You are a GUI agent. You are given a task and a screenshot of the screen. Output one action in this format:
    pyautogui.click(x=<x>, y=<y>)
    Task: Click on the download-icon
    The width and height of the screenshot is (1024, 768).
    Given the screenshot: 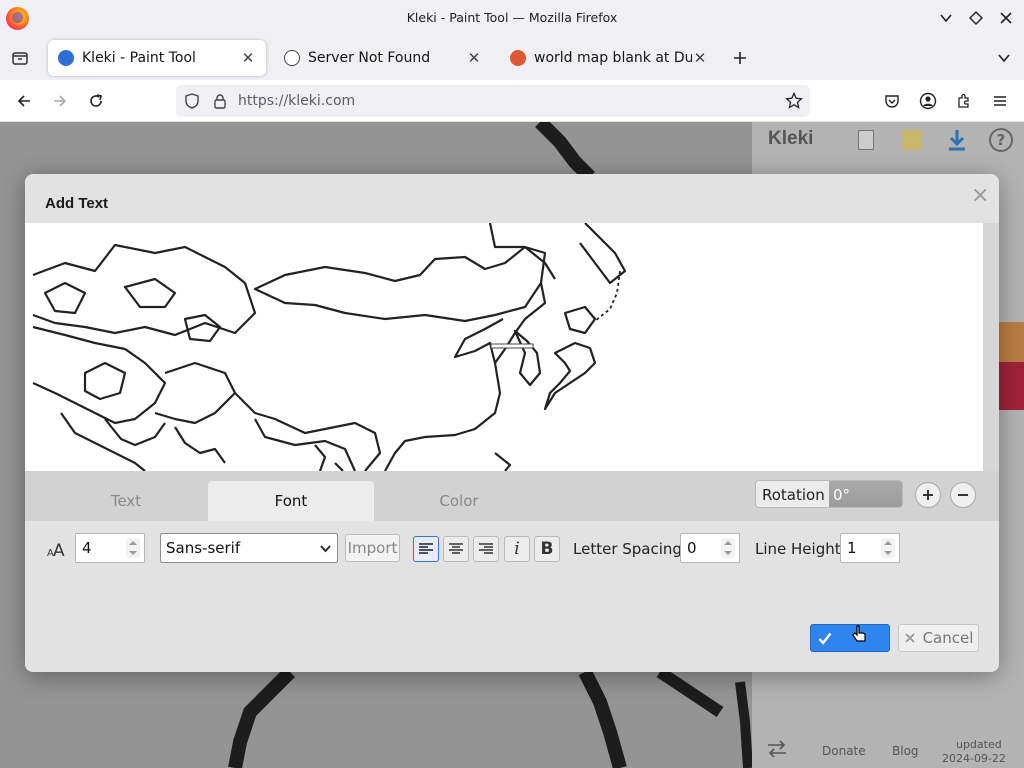 What is the action you would take?
    pyautogui.click(x=957, y=142)
    